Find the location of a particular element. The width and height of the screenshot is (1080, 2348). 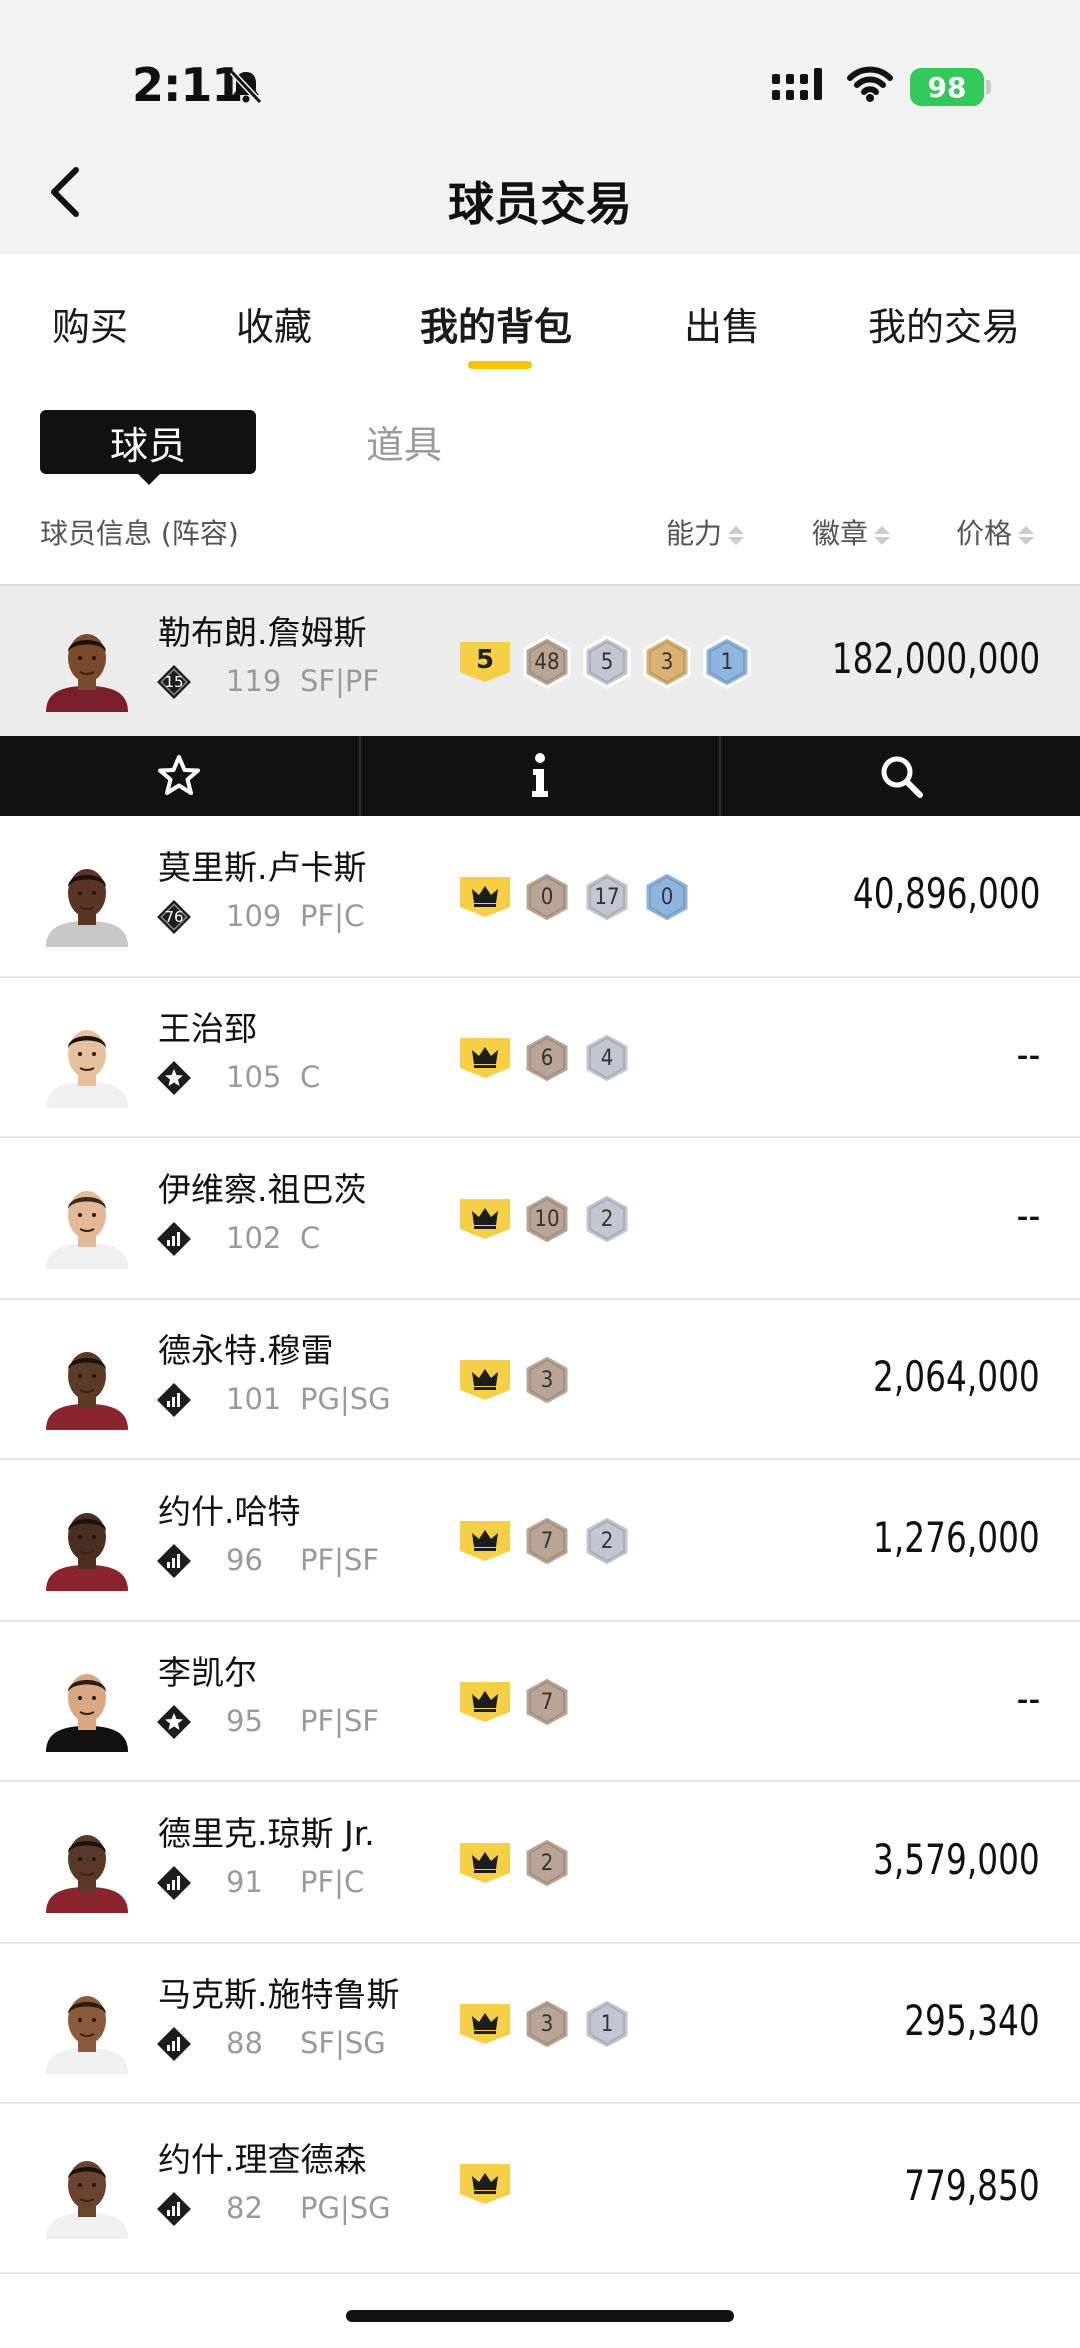

badge-group: 7 is located at coordinates (515, 1702).